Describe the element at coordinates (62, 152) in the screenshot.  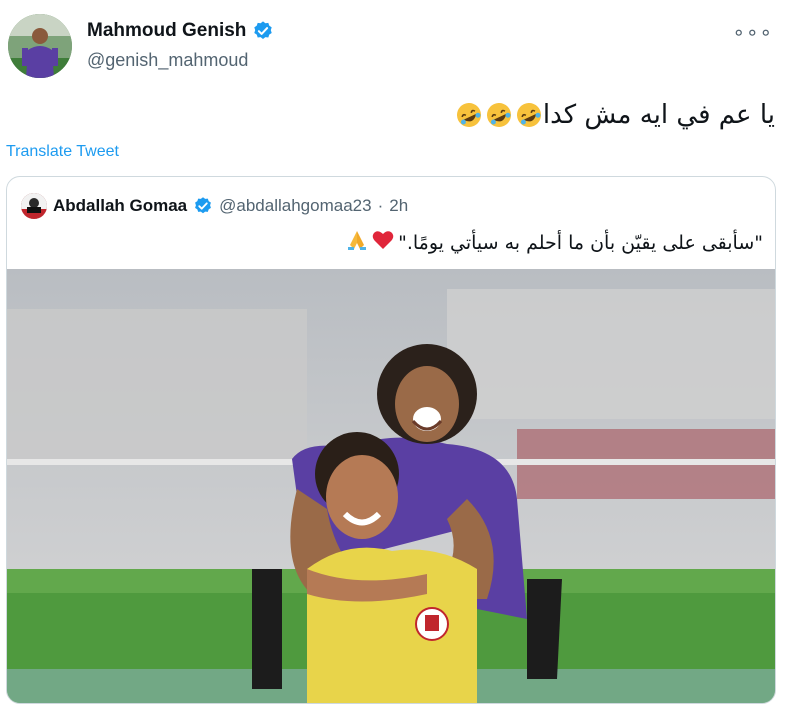
I see `translate-tweet-link: Translate Tweet` at that location.